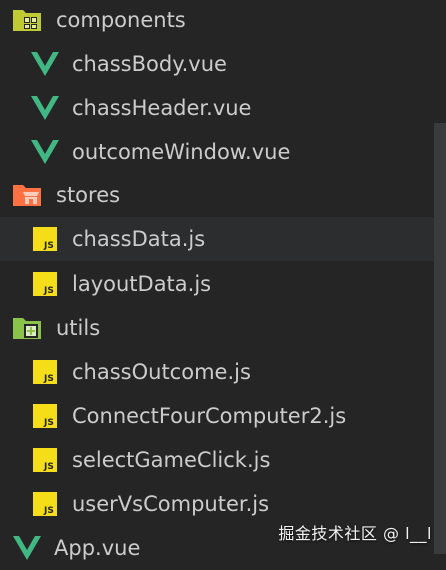  I want to click on vertical-scrollbar, so click(440, 277).